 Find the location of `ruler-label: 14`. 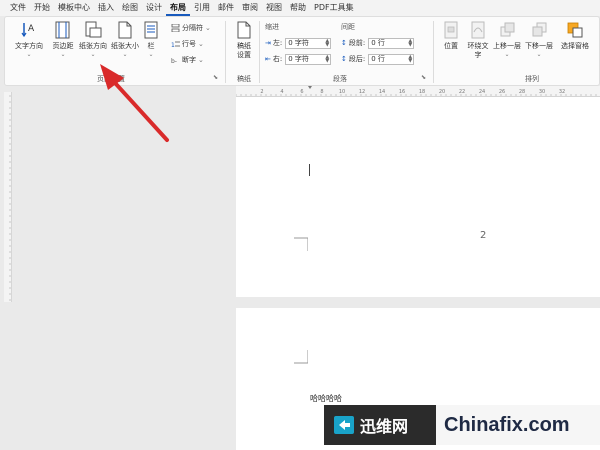

ruler-label: 14 is located at coordinates (382, 92).